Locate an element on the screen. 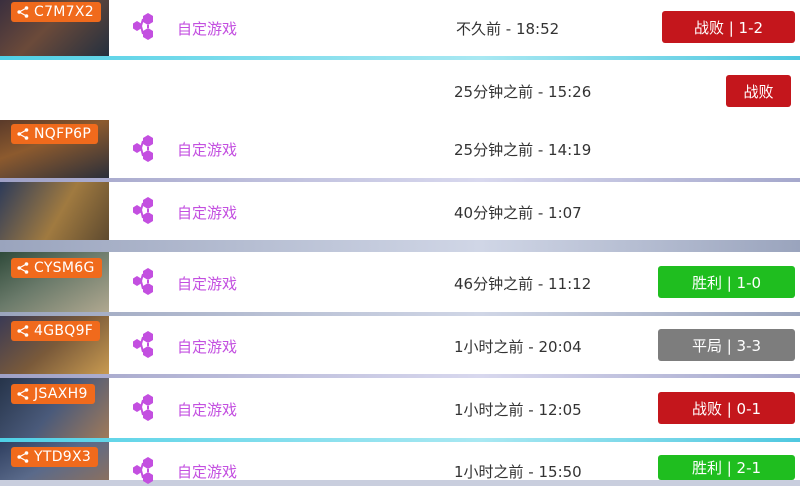 This screenshot has width=800, height=486. share-code-button: C7M7X2 is located at coordinates (56, 12).